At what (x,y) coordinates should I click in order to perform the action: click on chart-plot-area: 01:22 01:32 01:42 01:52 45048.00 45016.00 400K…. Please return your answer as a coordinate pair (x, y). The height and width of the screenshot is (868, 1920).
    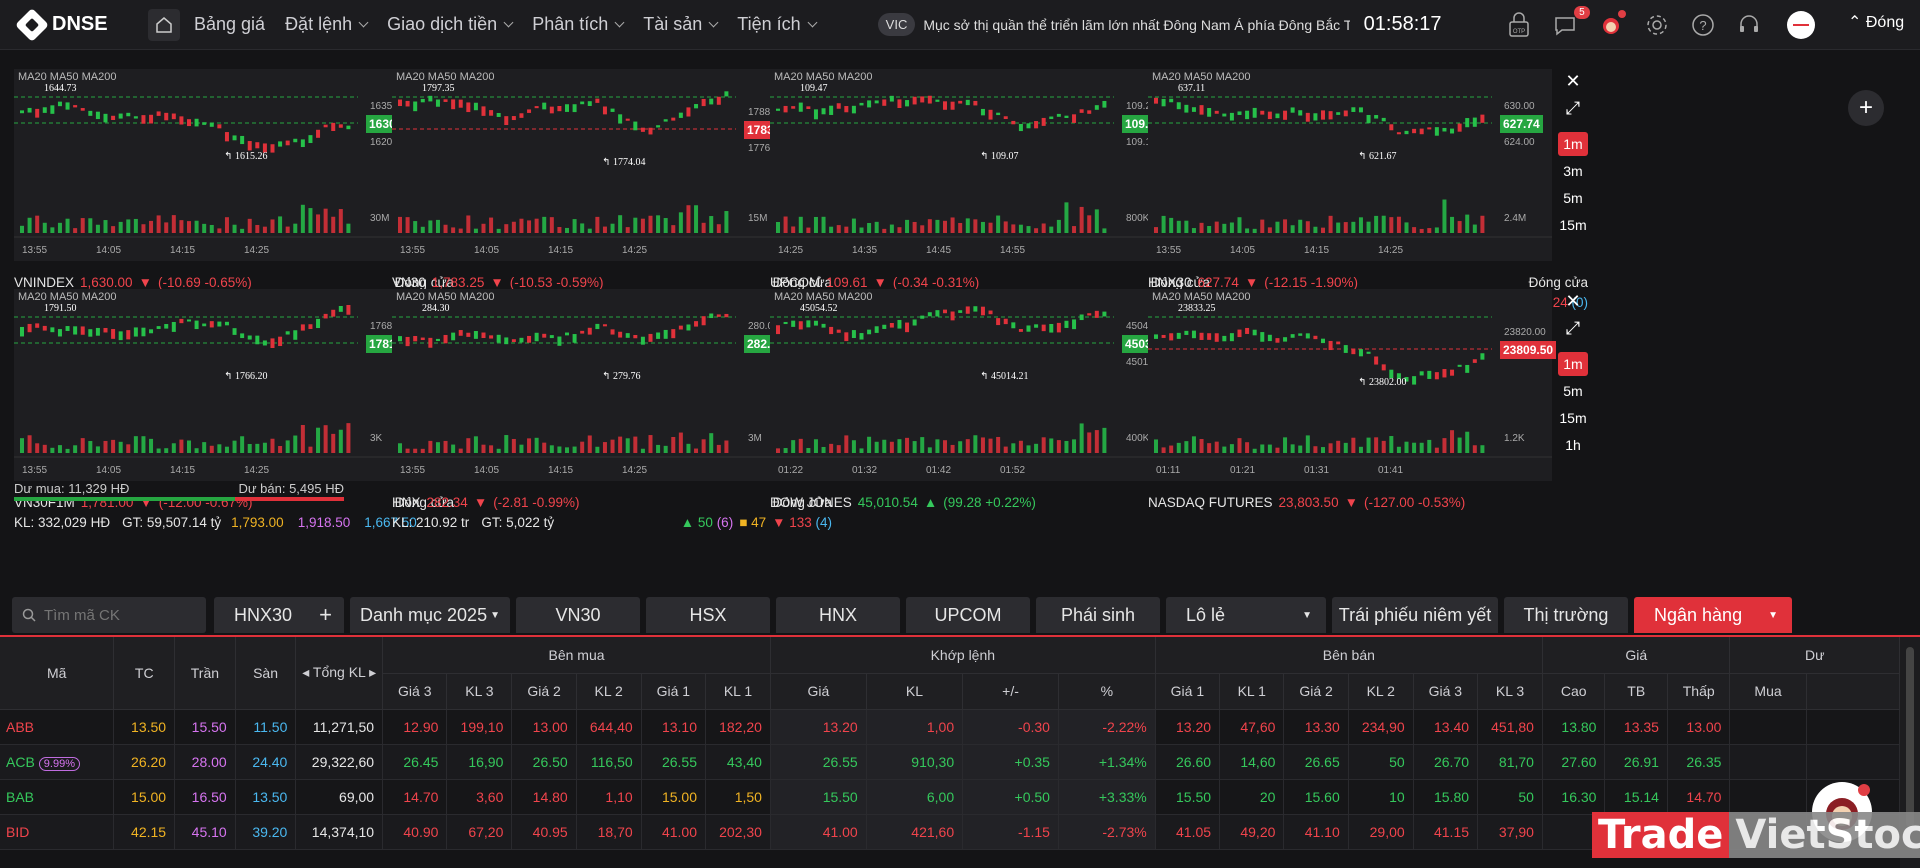
    Looking at the image, I should click on (974, 385).